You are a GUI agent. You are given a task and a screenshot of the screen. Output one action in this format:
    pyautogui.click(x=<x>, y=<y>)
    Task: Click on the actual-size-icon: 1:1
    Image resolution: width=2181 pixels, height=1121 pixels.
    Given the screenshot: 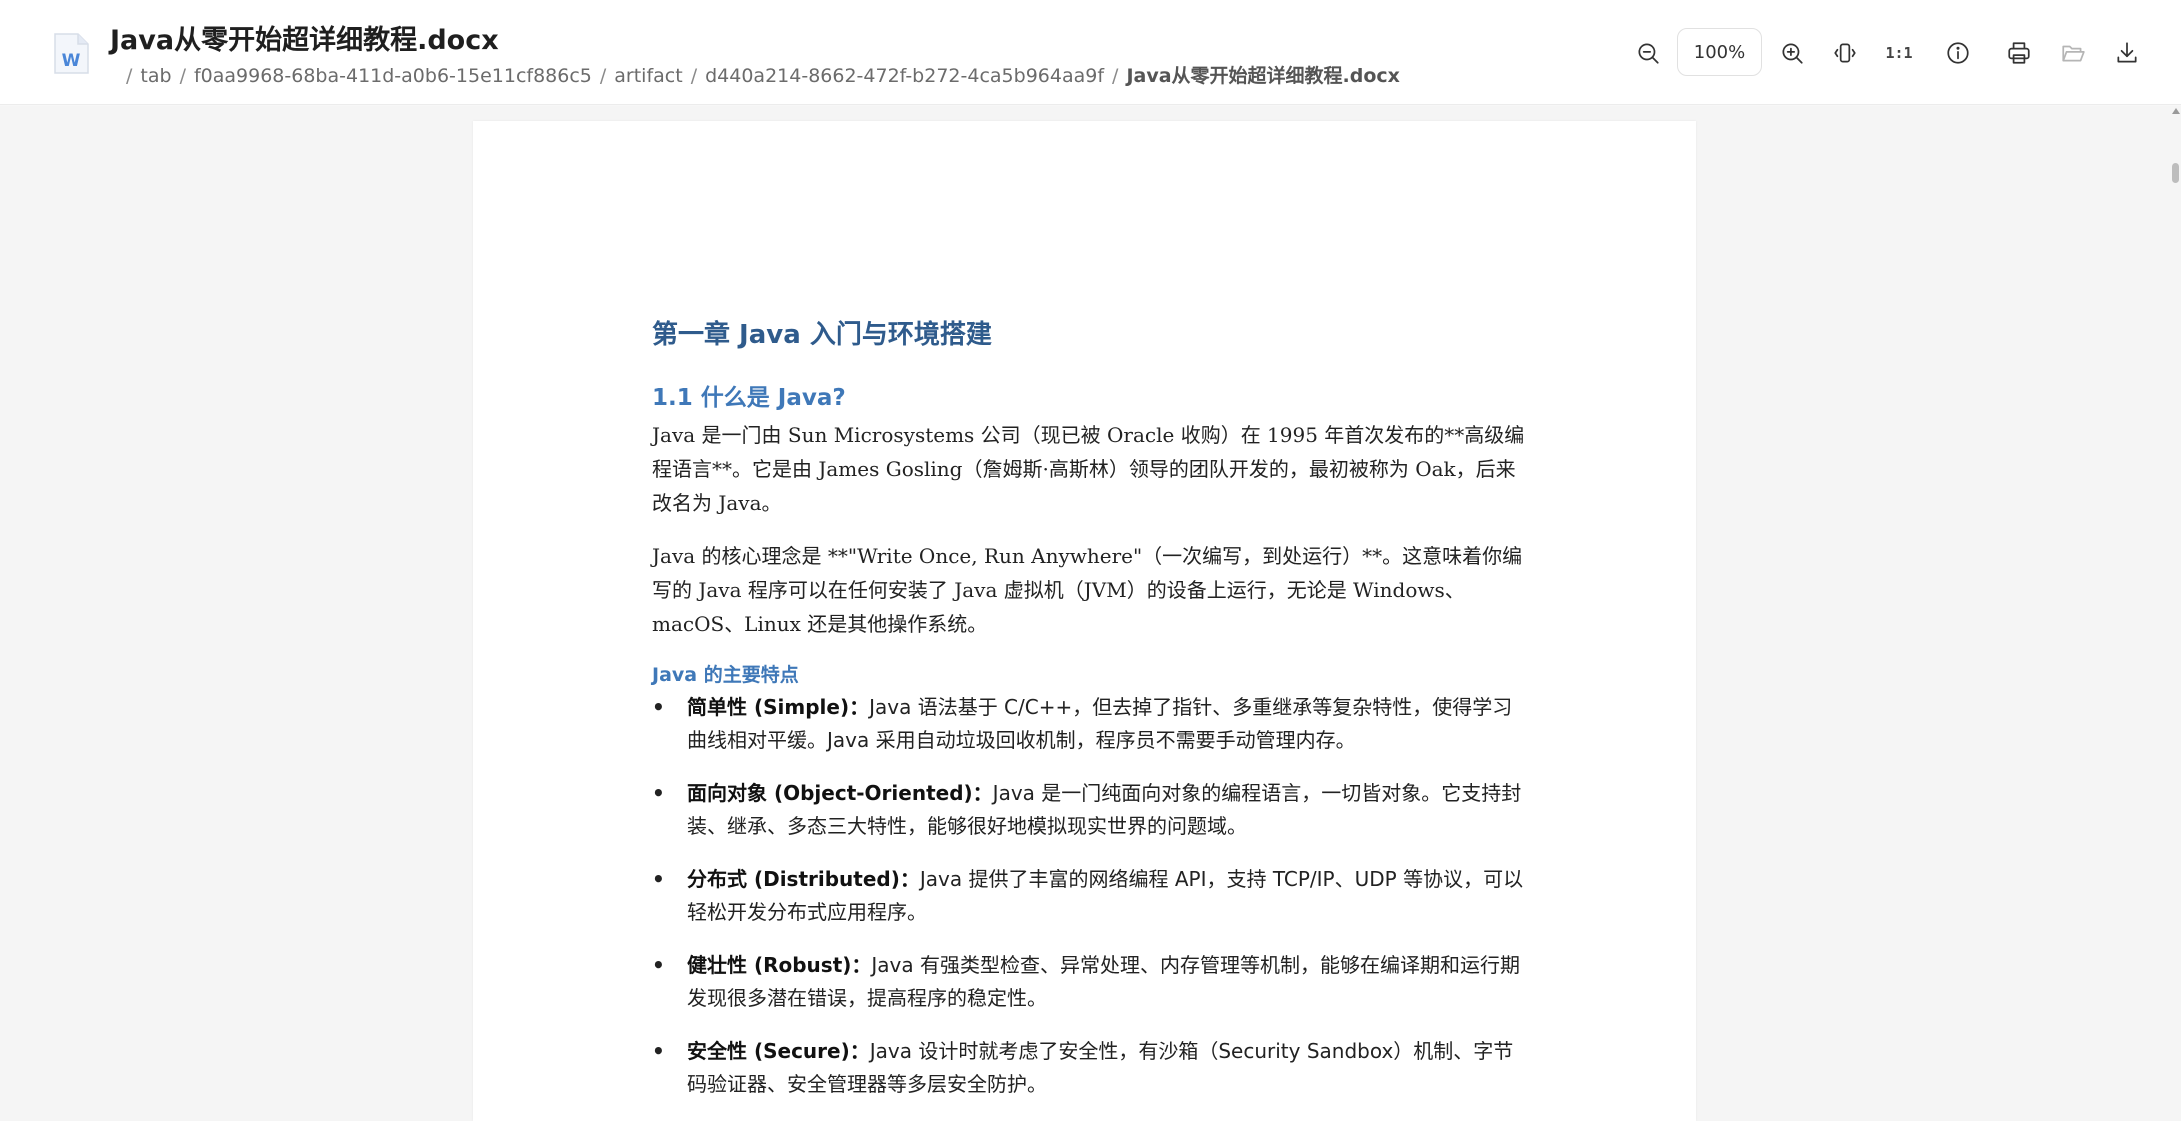 What is the action you would take?
    pyautogui.click(x=1899, y=53)
    